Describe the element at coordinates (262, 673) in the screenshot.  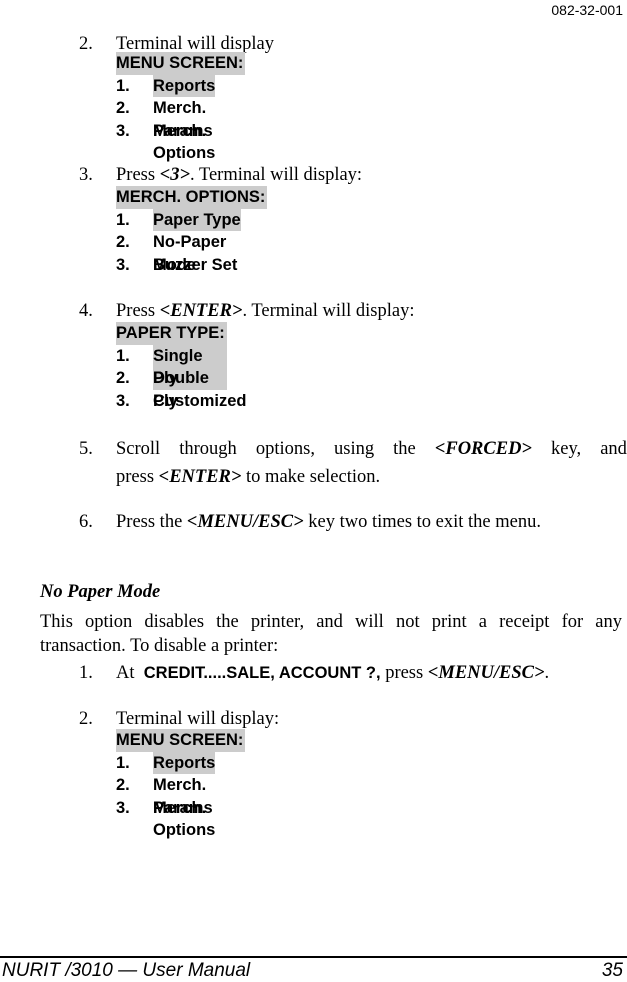
I see `terminal-prompt: CREDIT.....SALE, ACCOUNT ?,` at that location.